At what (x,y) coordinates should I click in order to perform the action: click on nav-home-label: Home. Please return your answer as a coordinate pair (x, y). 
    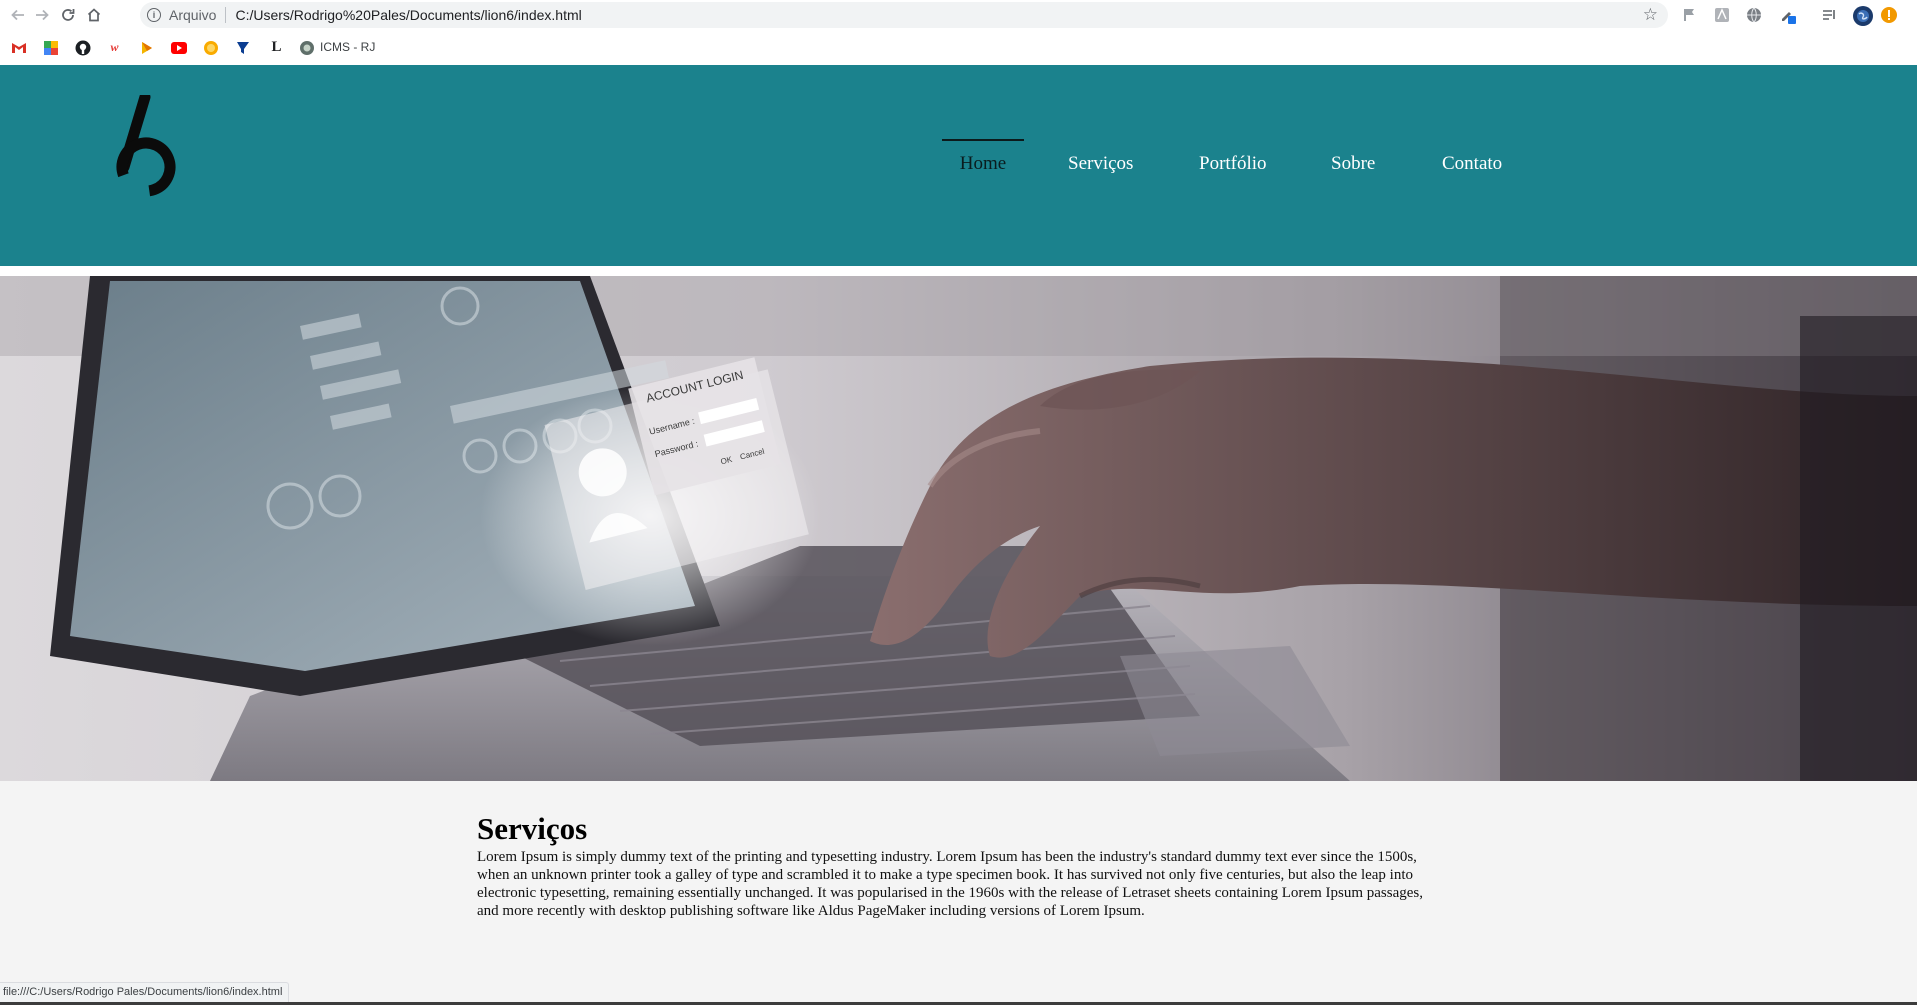
    Looking at the image, I should click on (983, 163).